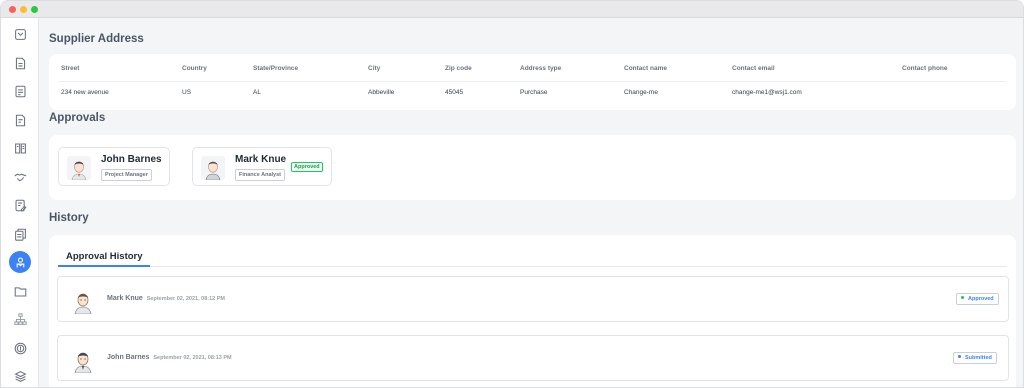 Image resolution: width=1024 pixels, height=388 pixels. What do you see at coordinates (104, 266) in the screenshot?
I see `active-tab-indicator` at bounding box center [104, 266].